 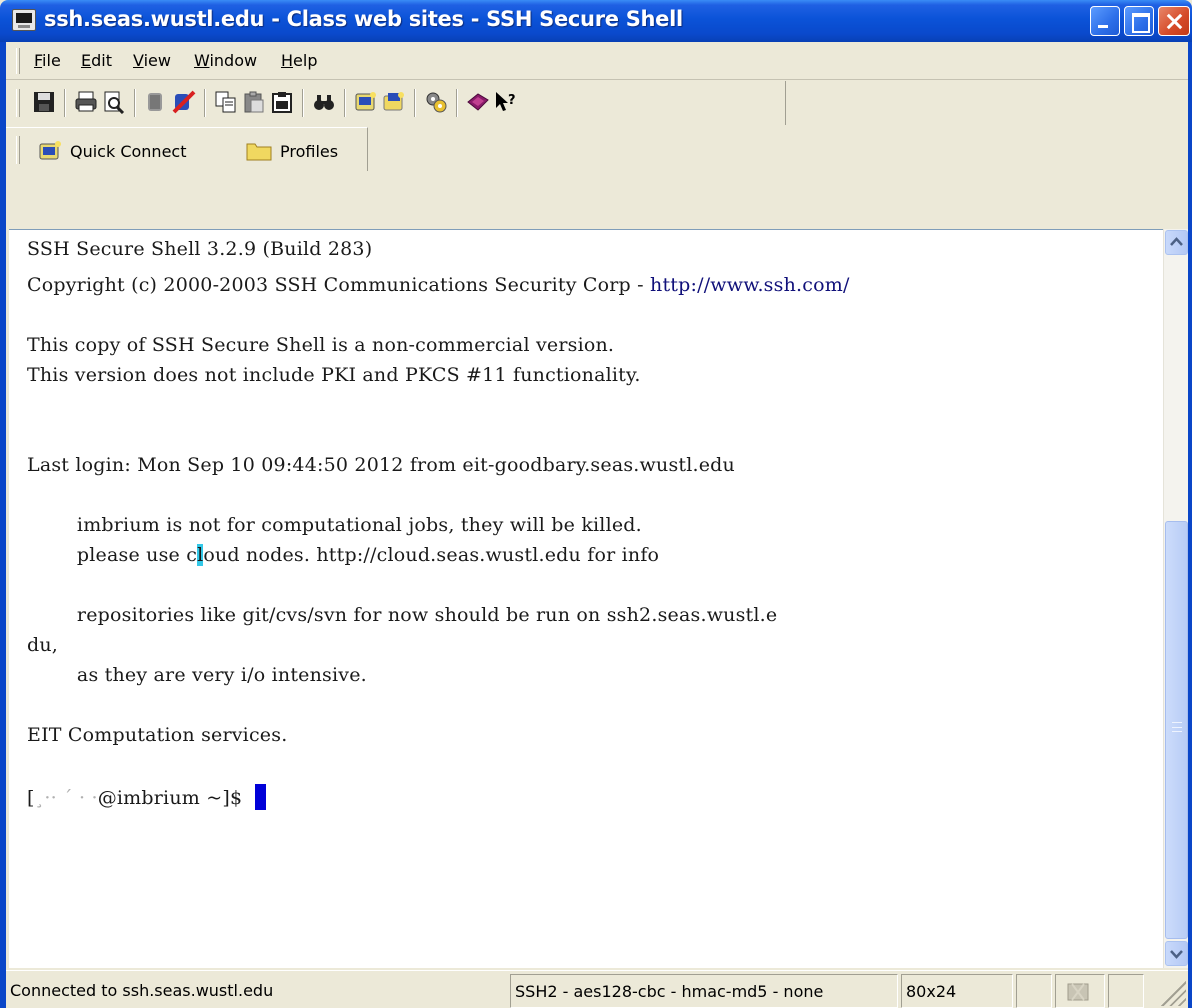 I want to click on folder-icon, so click(x=259, y=152).